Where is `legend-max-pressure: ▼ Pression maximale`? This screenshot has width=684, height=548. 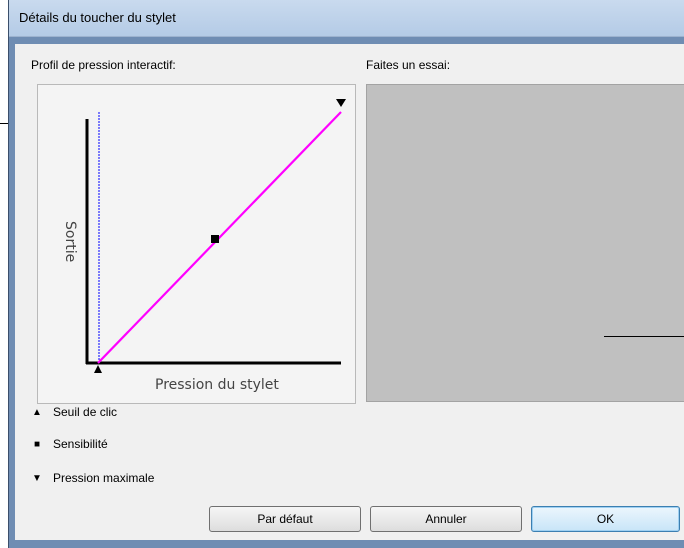 legend-max-pressure: ▼ Pression maximale is located at coordinates (92, 478).